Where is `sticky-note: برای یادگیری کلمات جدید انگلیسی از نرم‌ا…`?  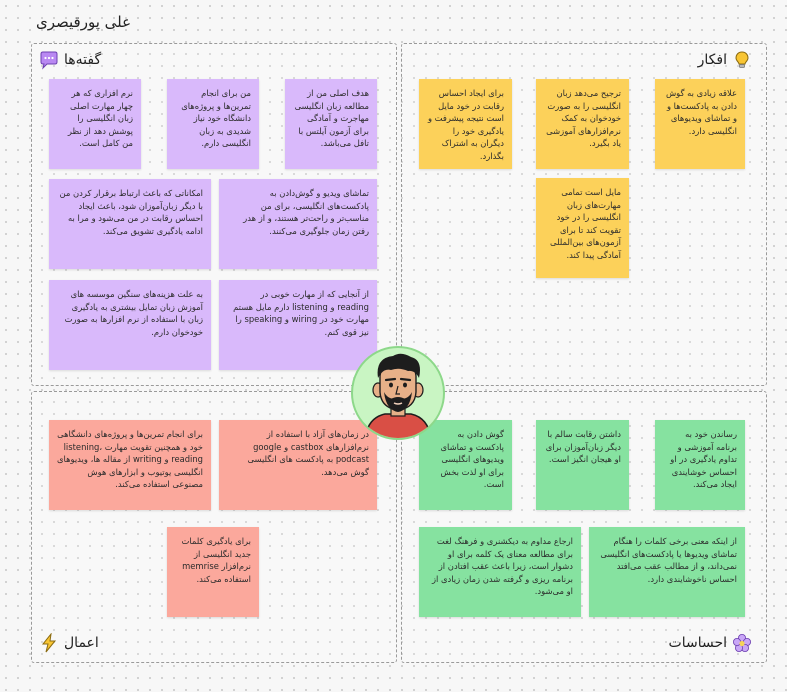
sticky-note: برای یادگیری کلمات جدید انگلیسی از نرم‌ا… is located at coordinates (213, 572).